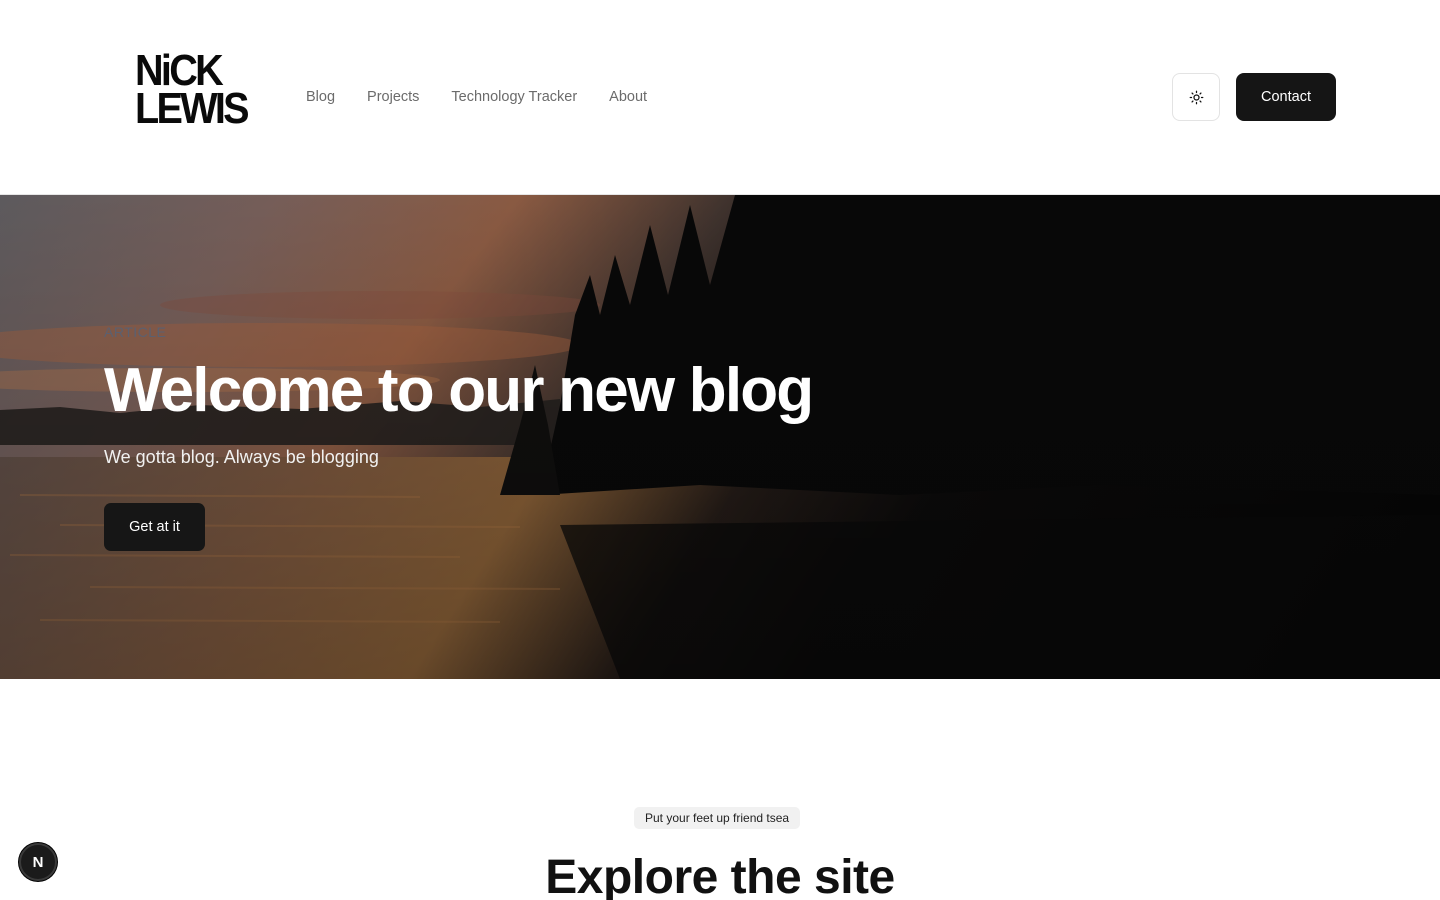 The image size is (1440, 900). I want to click on theme-toggle-button, so click(1196, 97).